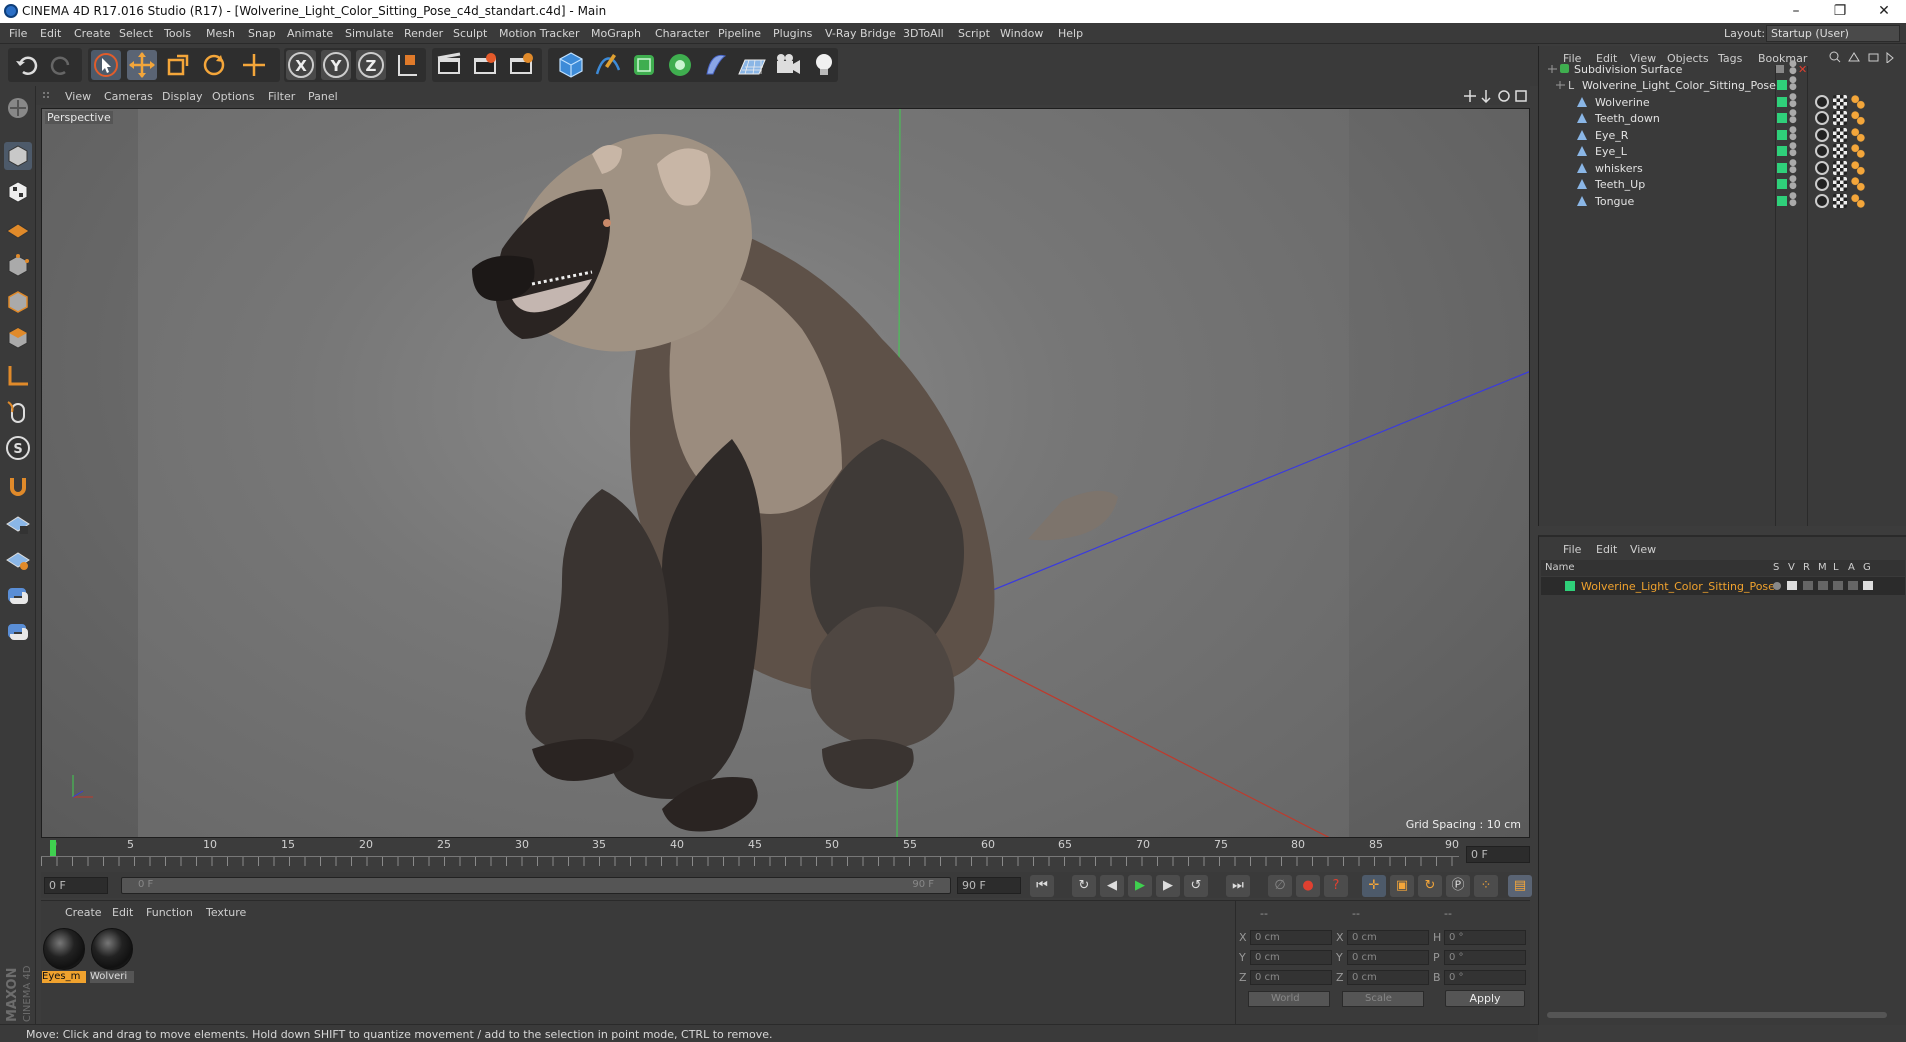 Image resolution: width=1906 pixels, height=1042 pixels. What do you see at coordinates (824, 65) in the screenshot?
I see `light-icon` at bounding box center [824, 65].